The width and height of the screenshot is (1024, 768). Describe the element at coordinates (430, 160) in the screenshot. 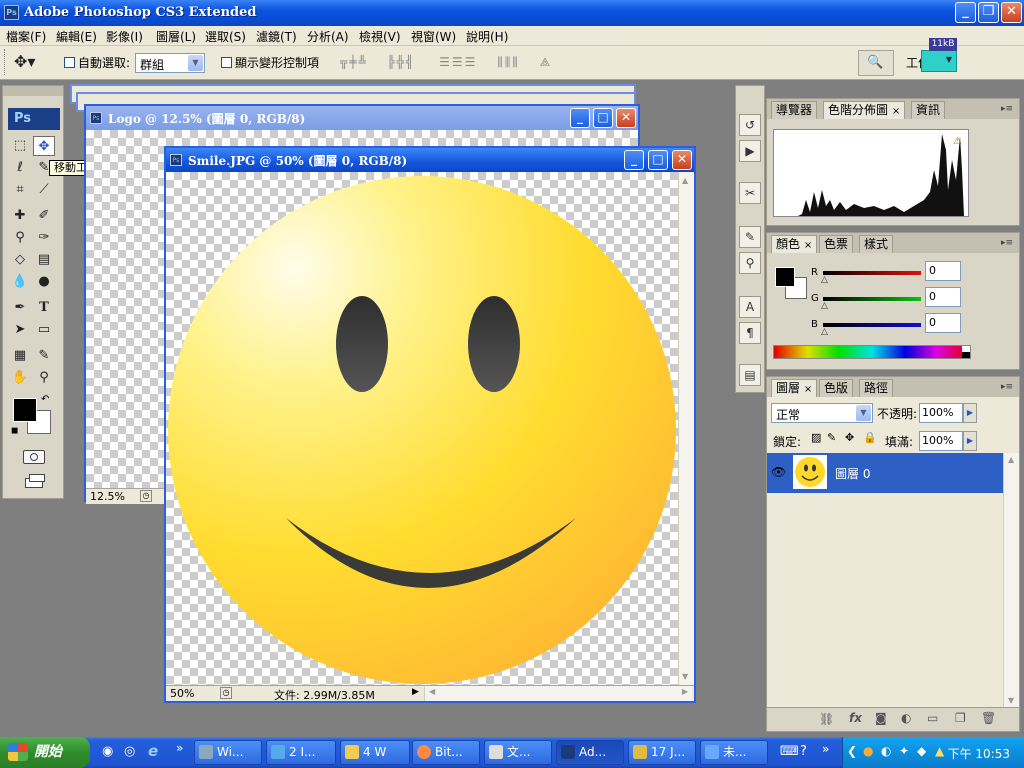

I see `doc-title-bar: Ps Smile.JPG @ 50% (圖層 0, RGB/8) _ □ ✕` at that location.